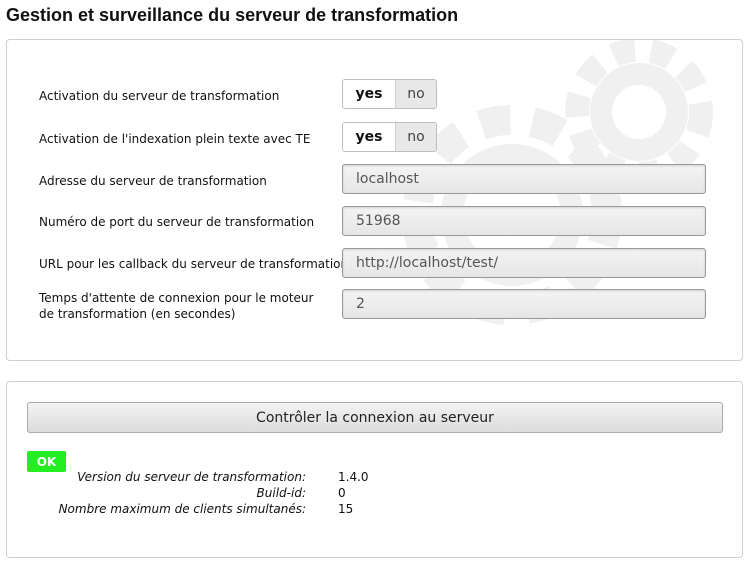 Image resolution: width=751 pixels, height=565 pixels. I want to click on fulltext-indexing-yes-option: yes, so click(369, 137).